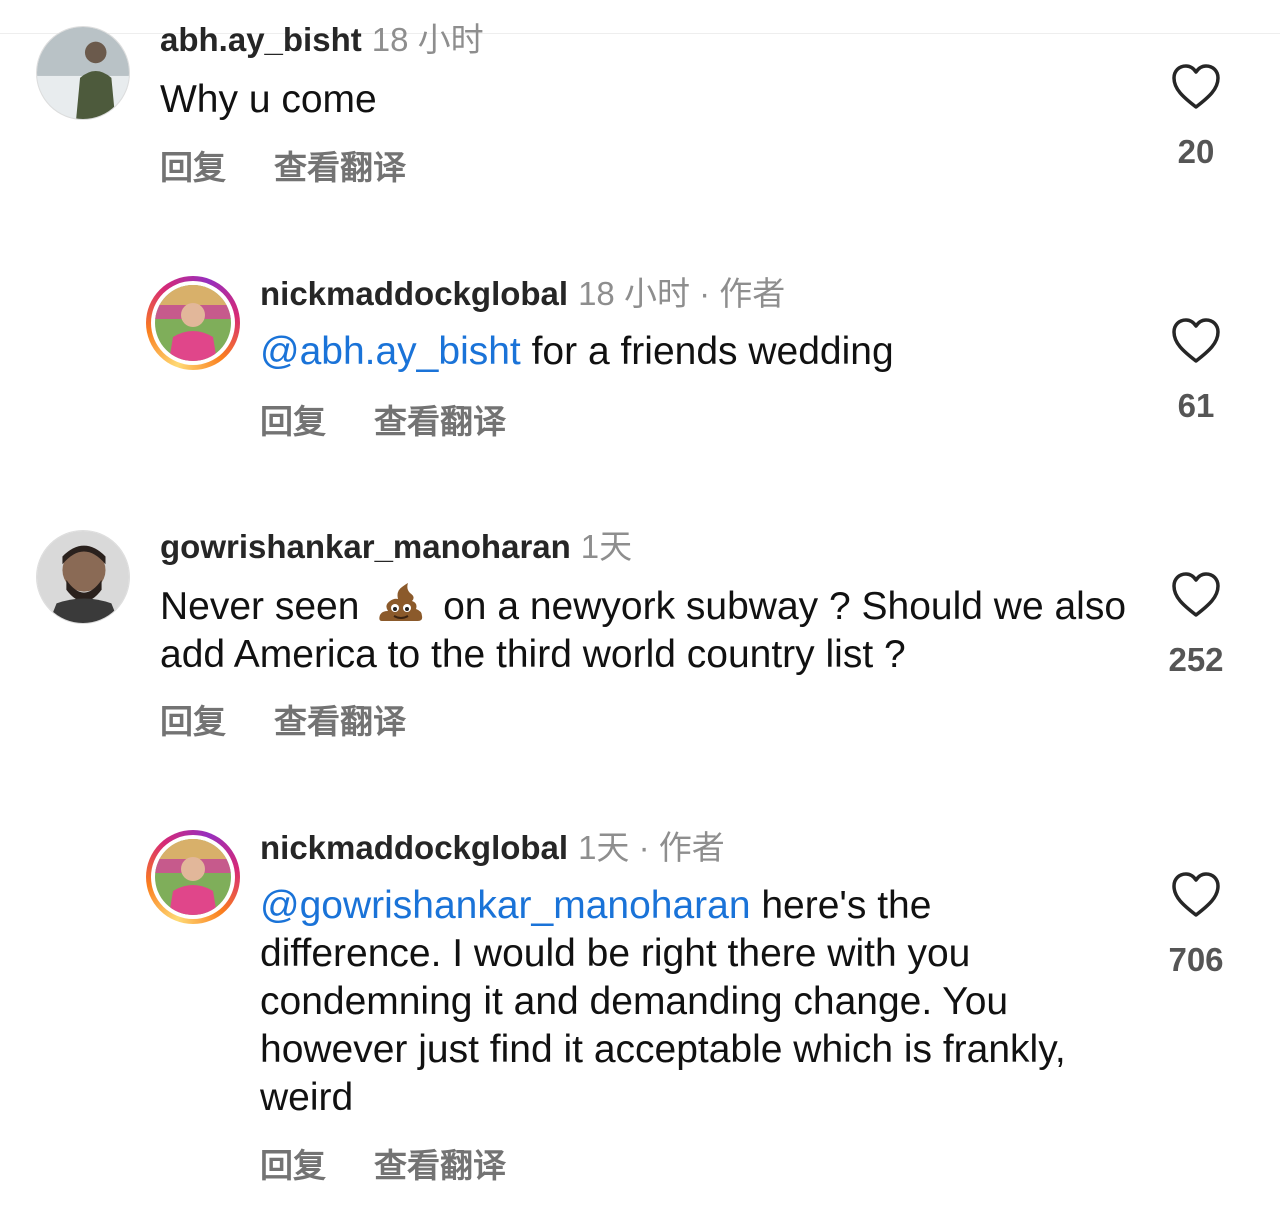 This screenshot has height=1210, width=1280. What do you see at coordinates (1196, 118) in the screenshot?
I see `like-control: 20` at bounding box center [1196, 118].